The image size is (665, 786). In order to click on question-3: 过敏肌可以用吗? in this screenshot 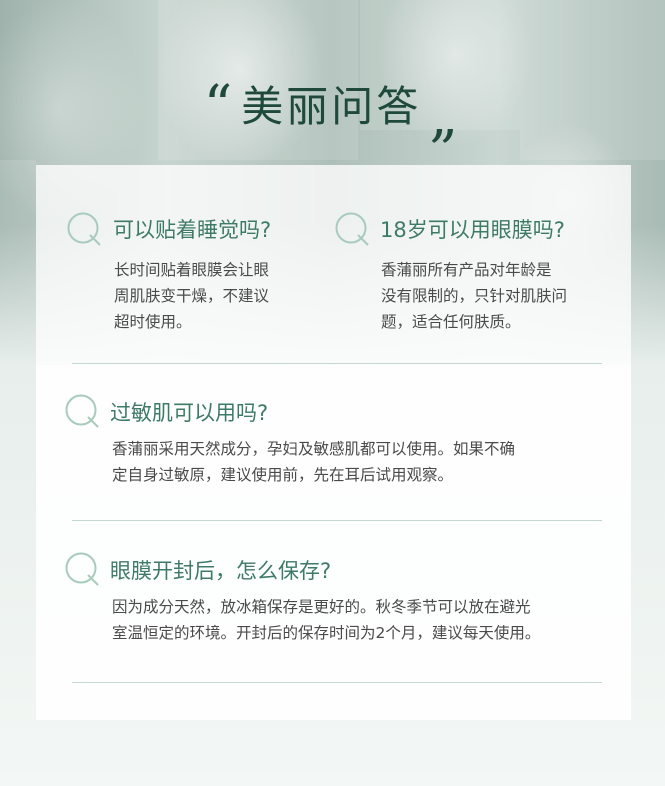, I will do `click(189, 413)`.